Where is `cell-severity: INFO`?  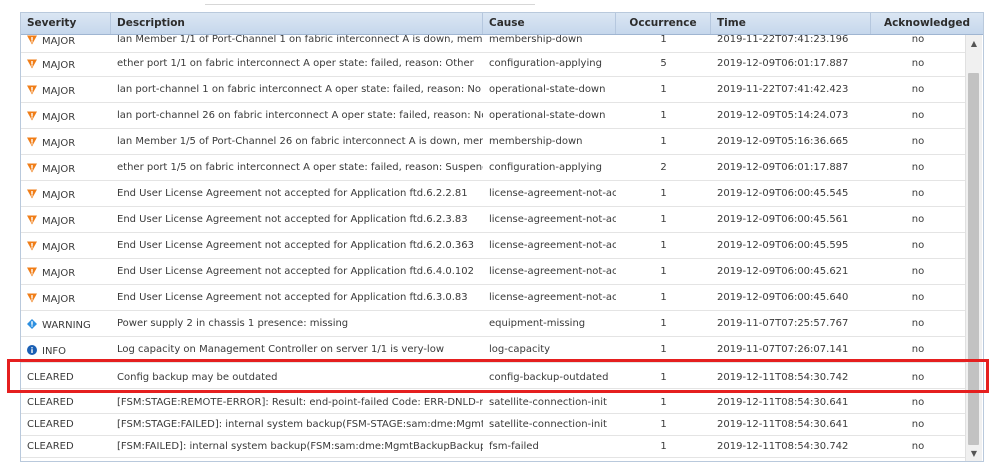
cell-severity: INFO is located at coordinates (66, 349).